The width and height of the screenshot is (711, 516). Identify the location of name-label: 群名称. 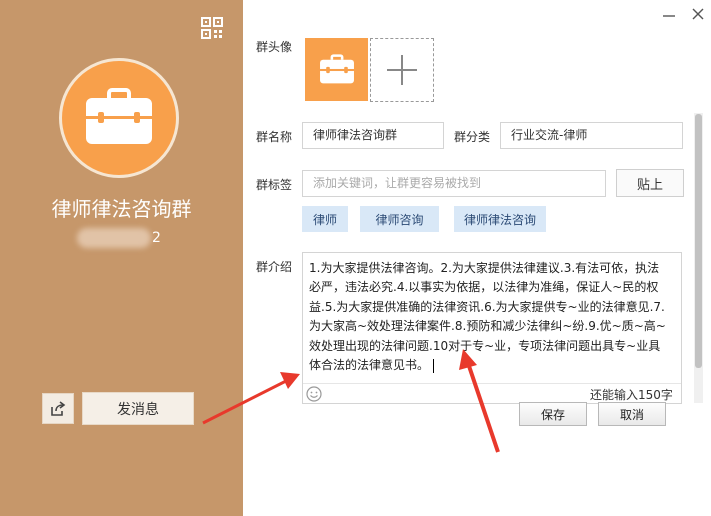
(274, 137).